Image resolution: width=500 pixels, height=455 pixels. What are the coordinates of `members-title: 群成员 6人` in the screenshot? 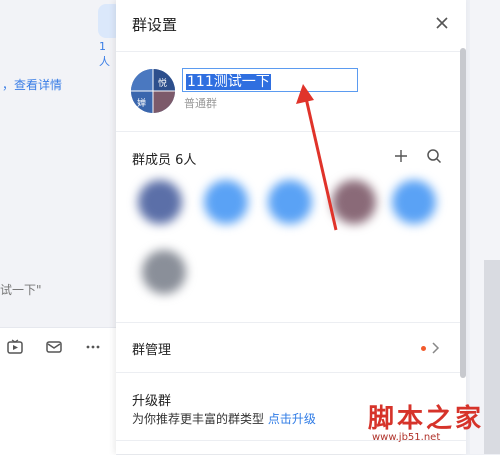 It's located at (164, 160).